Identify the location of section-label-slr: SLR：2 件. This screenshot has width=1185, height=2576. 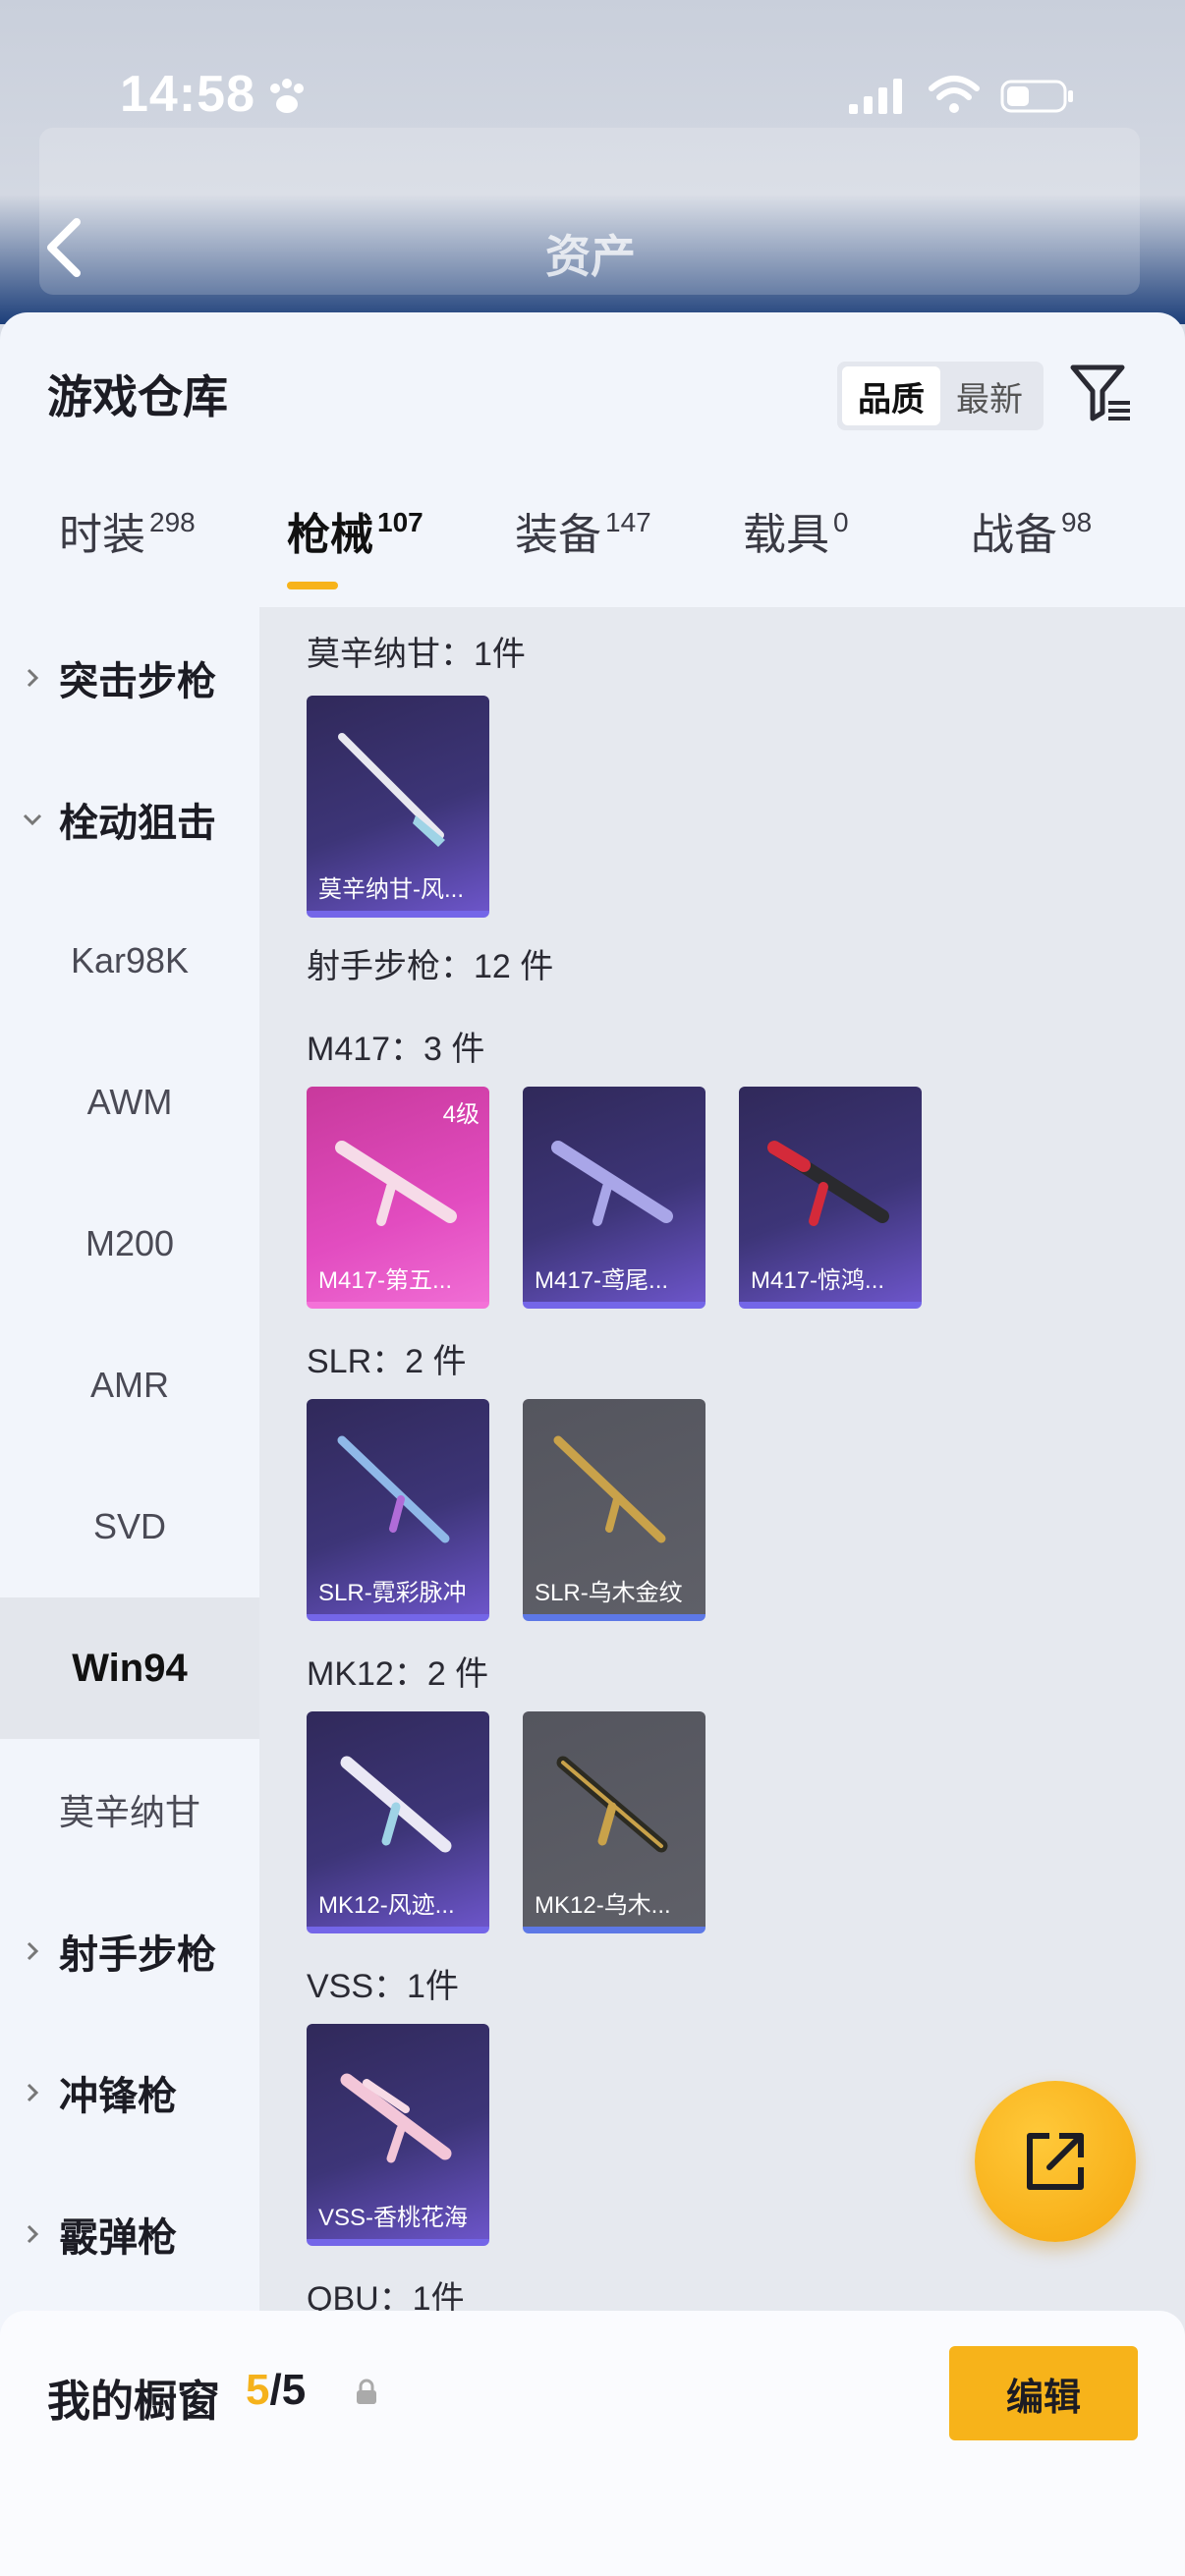
(387, 1361).